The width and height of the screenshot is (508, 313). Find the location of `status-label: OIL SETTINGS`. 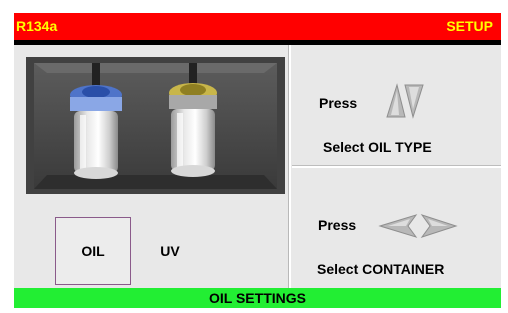

status-label: OIL SETTINGS is located at coordinates (257, 298).